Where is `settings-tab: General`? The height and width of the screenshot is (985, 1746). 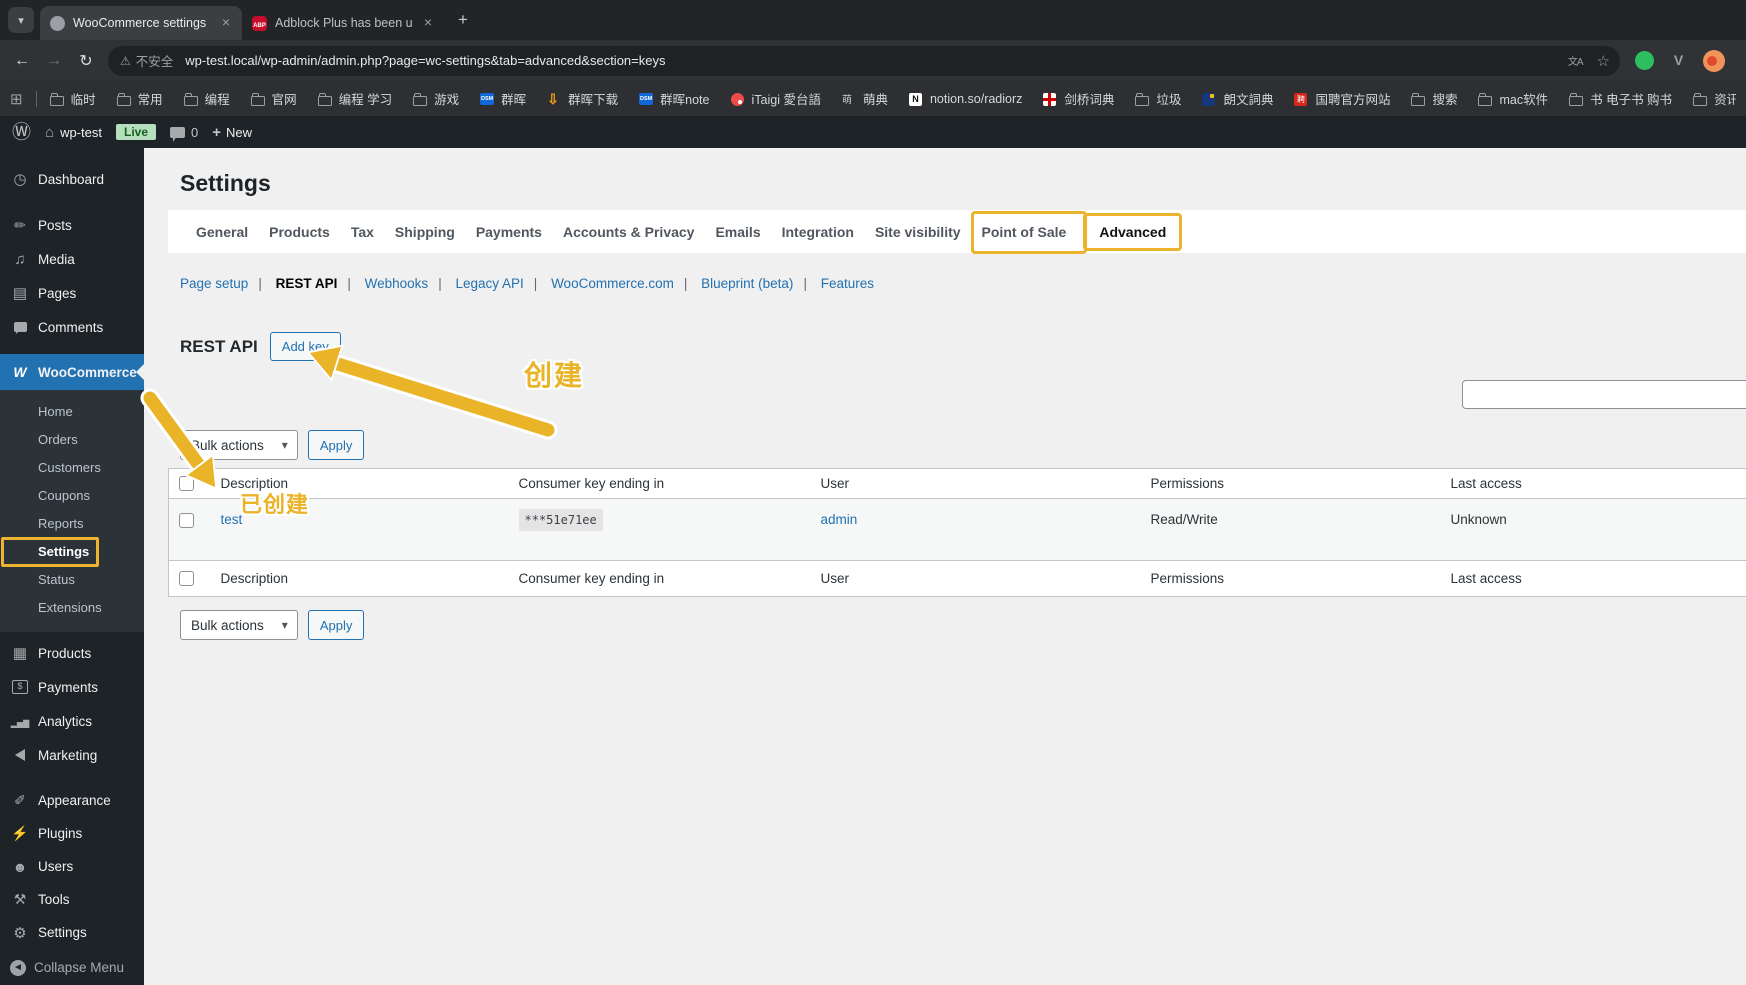
settings-tab: General is located at coordinates (222, 232).